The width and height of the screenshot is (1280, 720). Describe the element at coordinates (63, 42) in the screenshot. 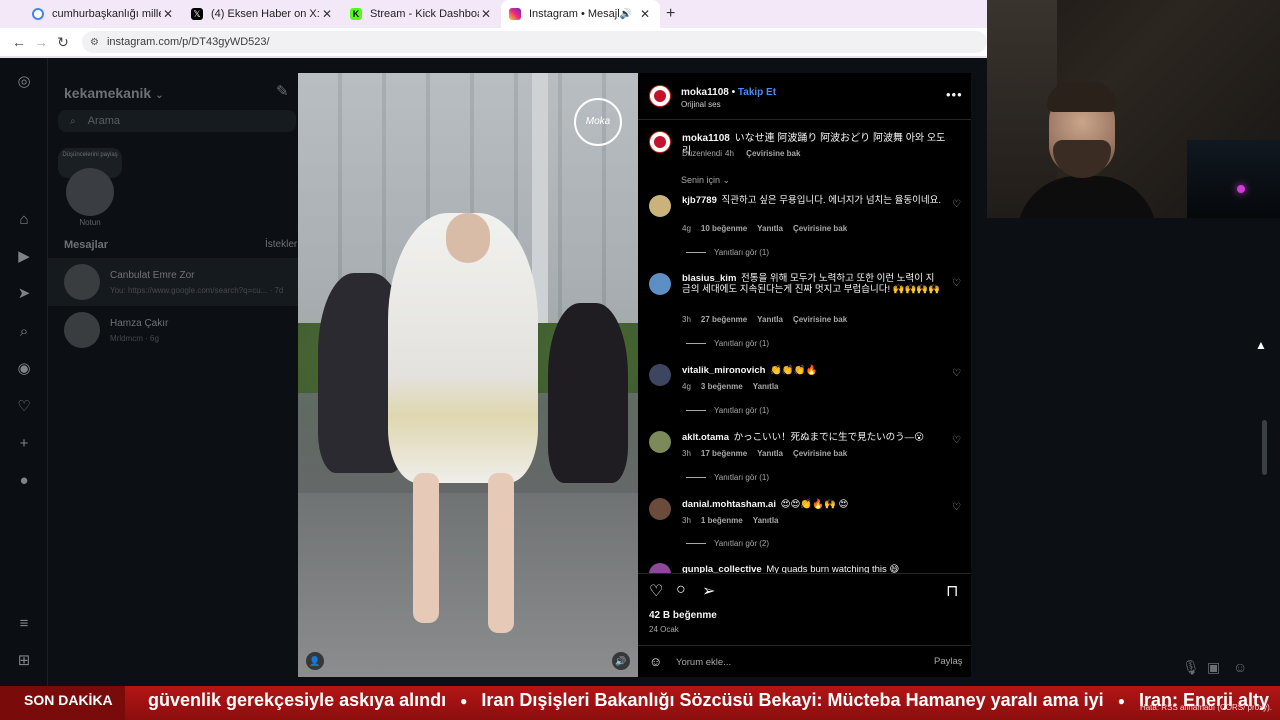

I see `reload-icon: ↻` at that location.